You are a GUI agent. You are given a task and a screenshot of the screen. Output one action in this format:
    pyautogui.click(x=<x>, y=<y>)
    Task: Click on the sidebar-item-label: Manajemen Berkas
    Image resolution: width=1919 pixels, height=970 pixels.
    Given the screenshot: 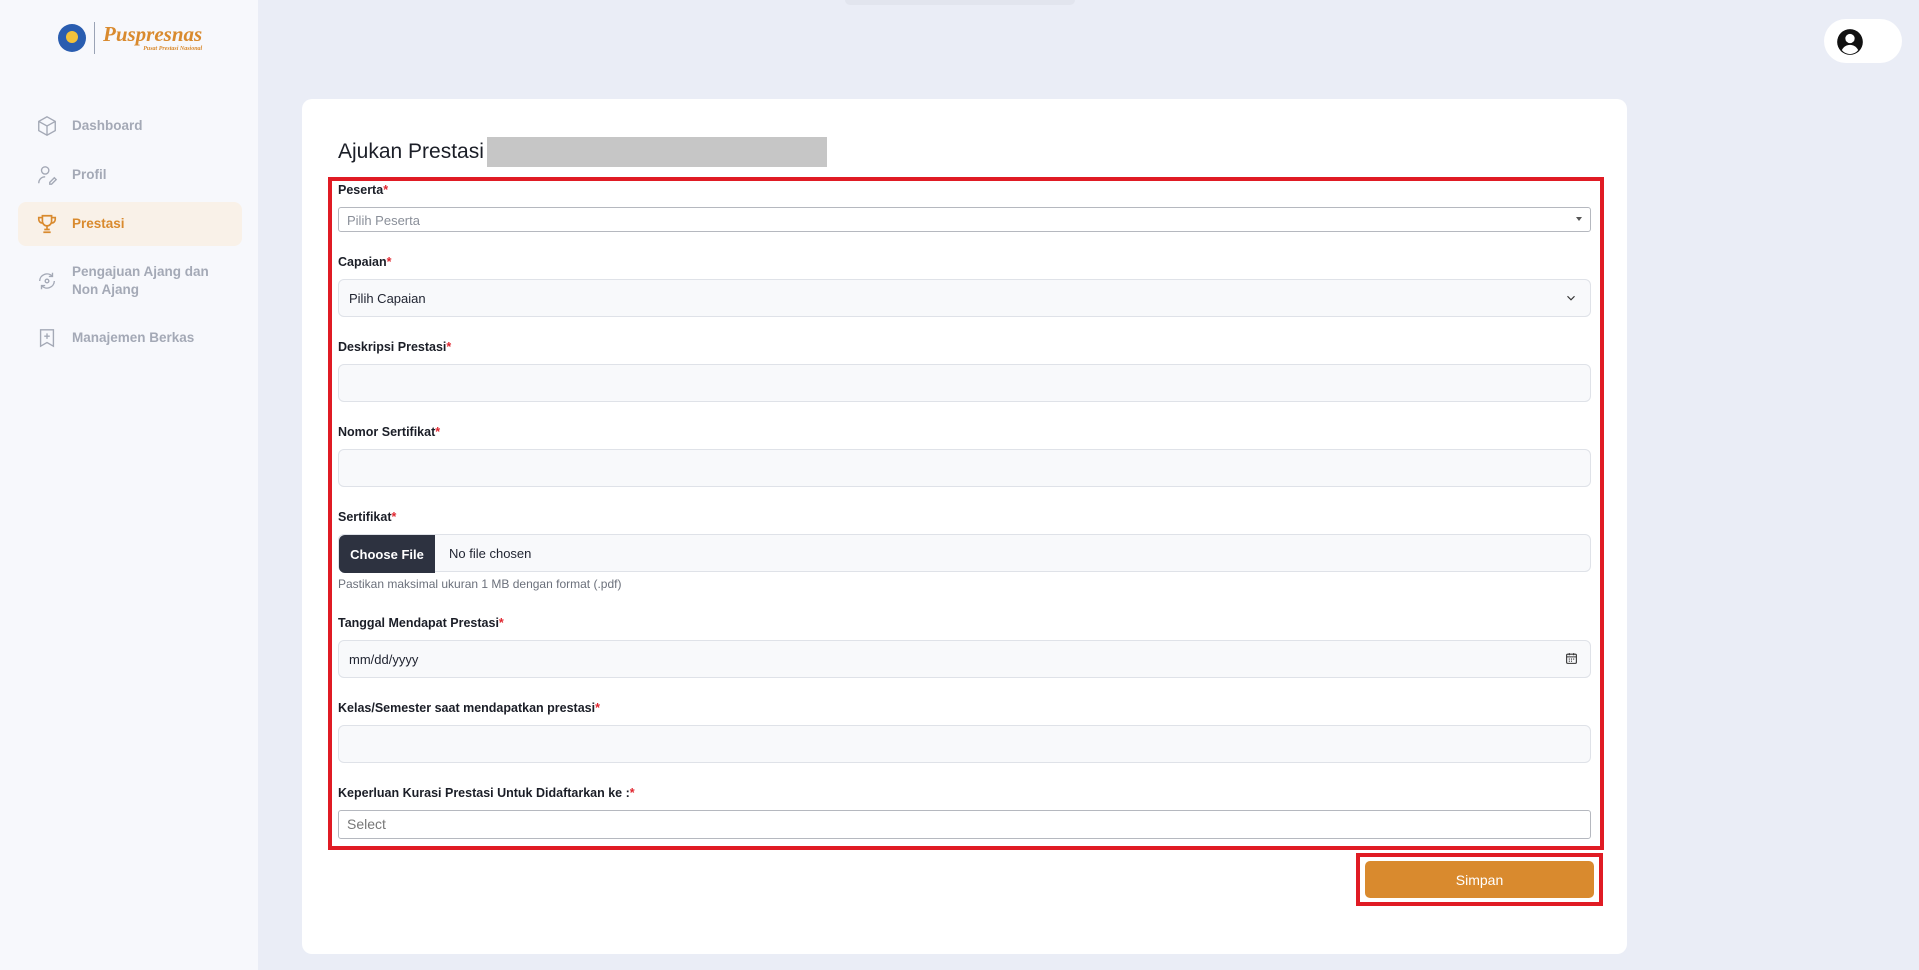 What is the action you would take?
    pyautogui.click(x=133, y=337)
    